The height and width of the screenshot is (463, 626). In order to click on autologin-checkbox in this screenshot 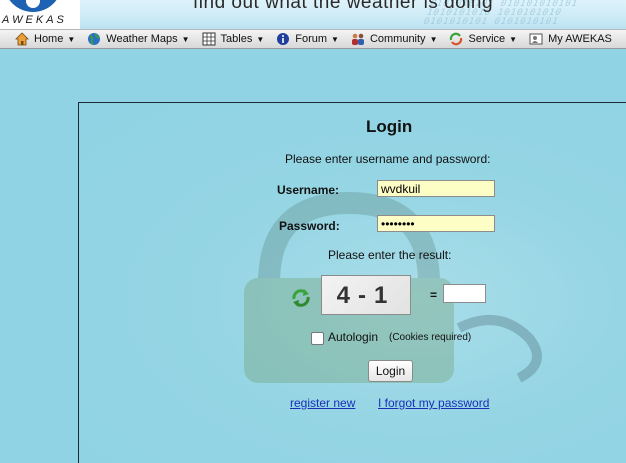, I will do `click(317, 338)`.